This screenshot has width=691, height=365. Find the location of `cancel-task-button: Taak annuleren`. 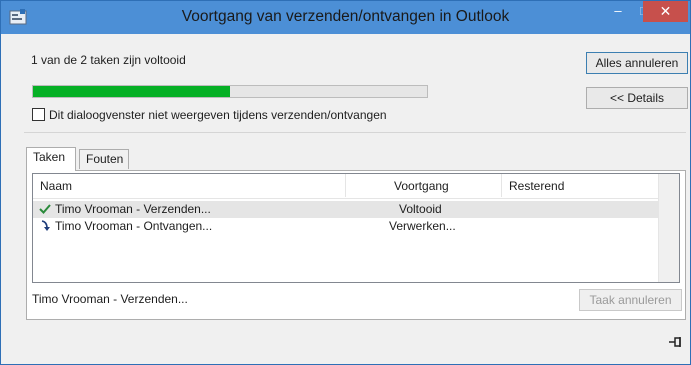

cancel-task-button: Taak annuleren is located at coordinates (630, 300).